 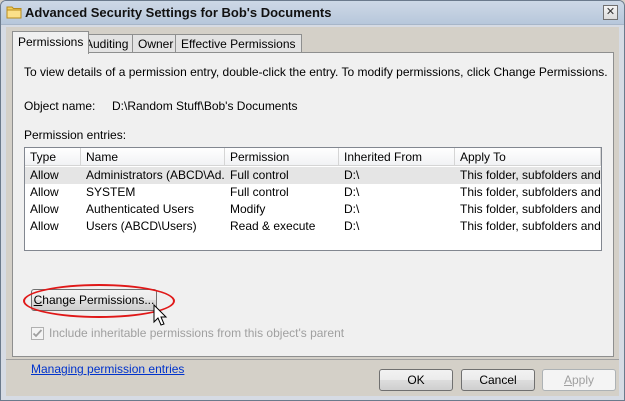 I want to click on column-header-apply-to: Apply To, so click(x=528, y=157).